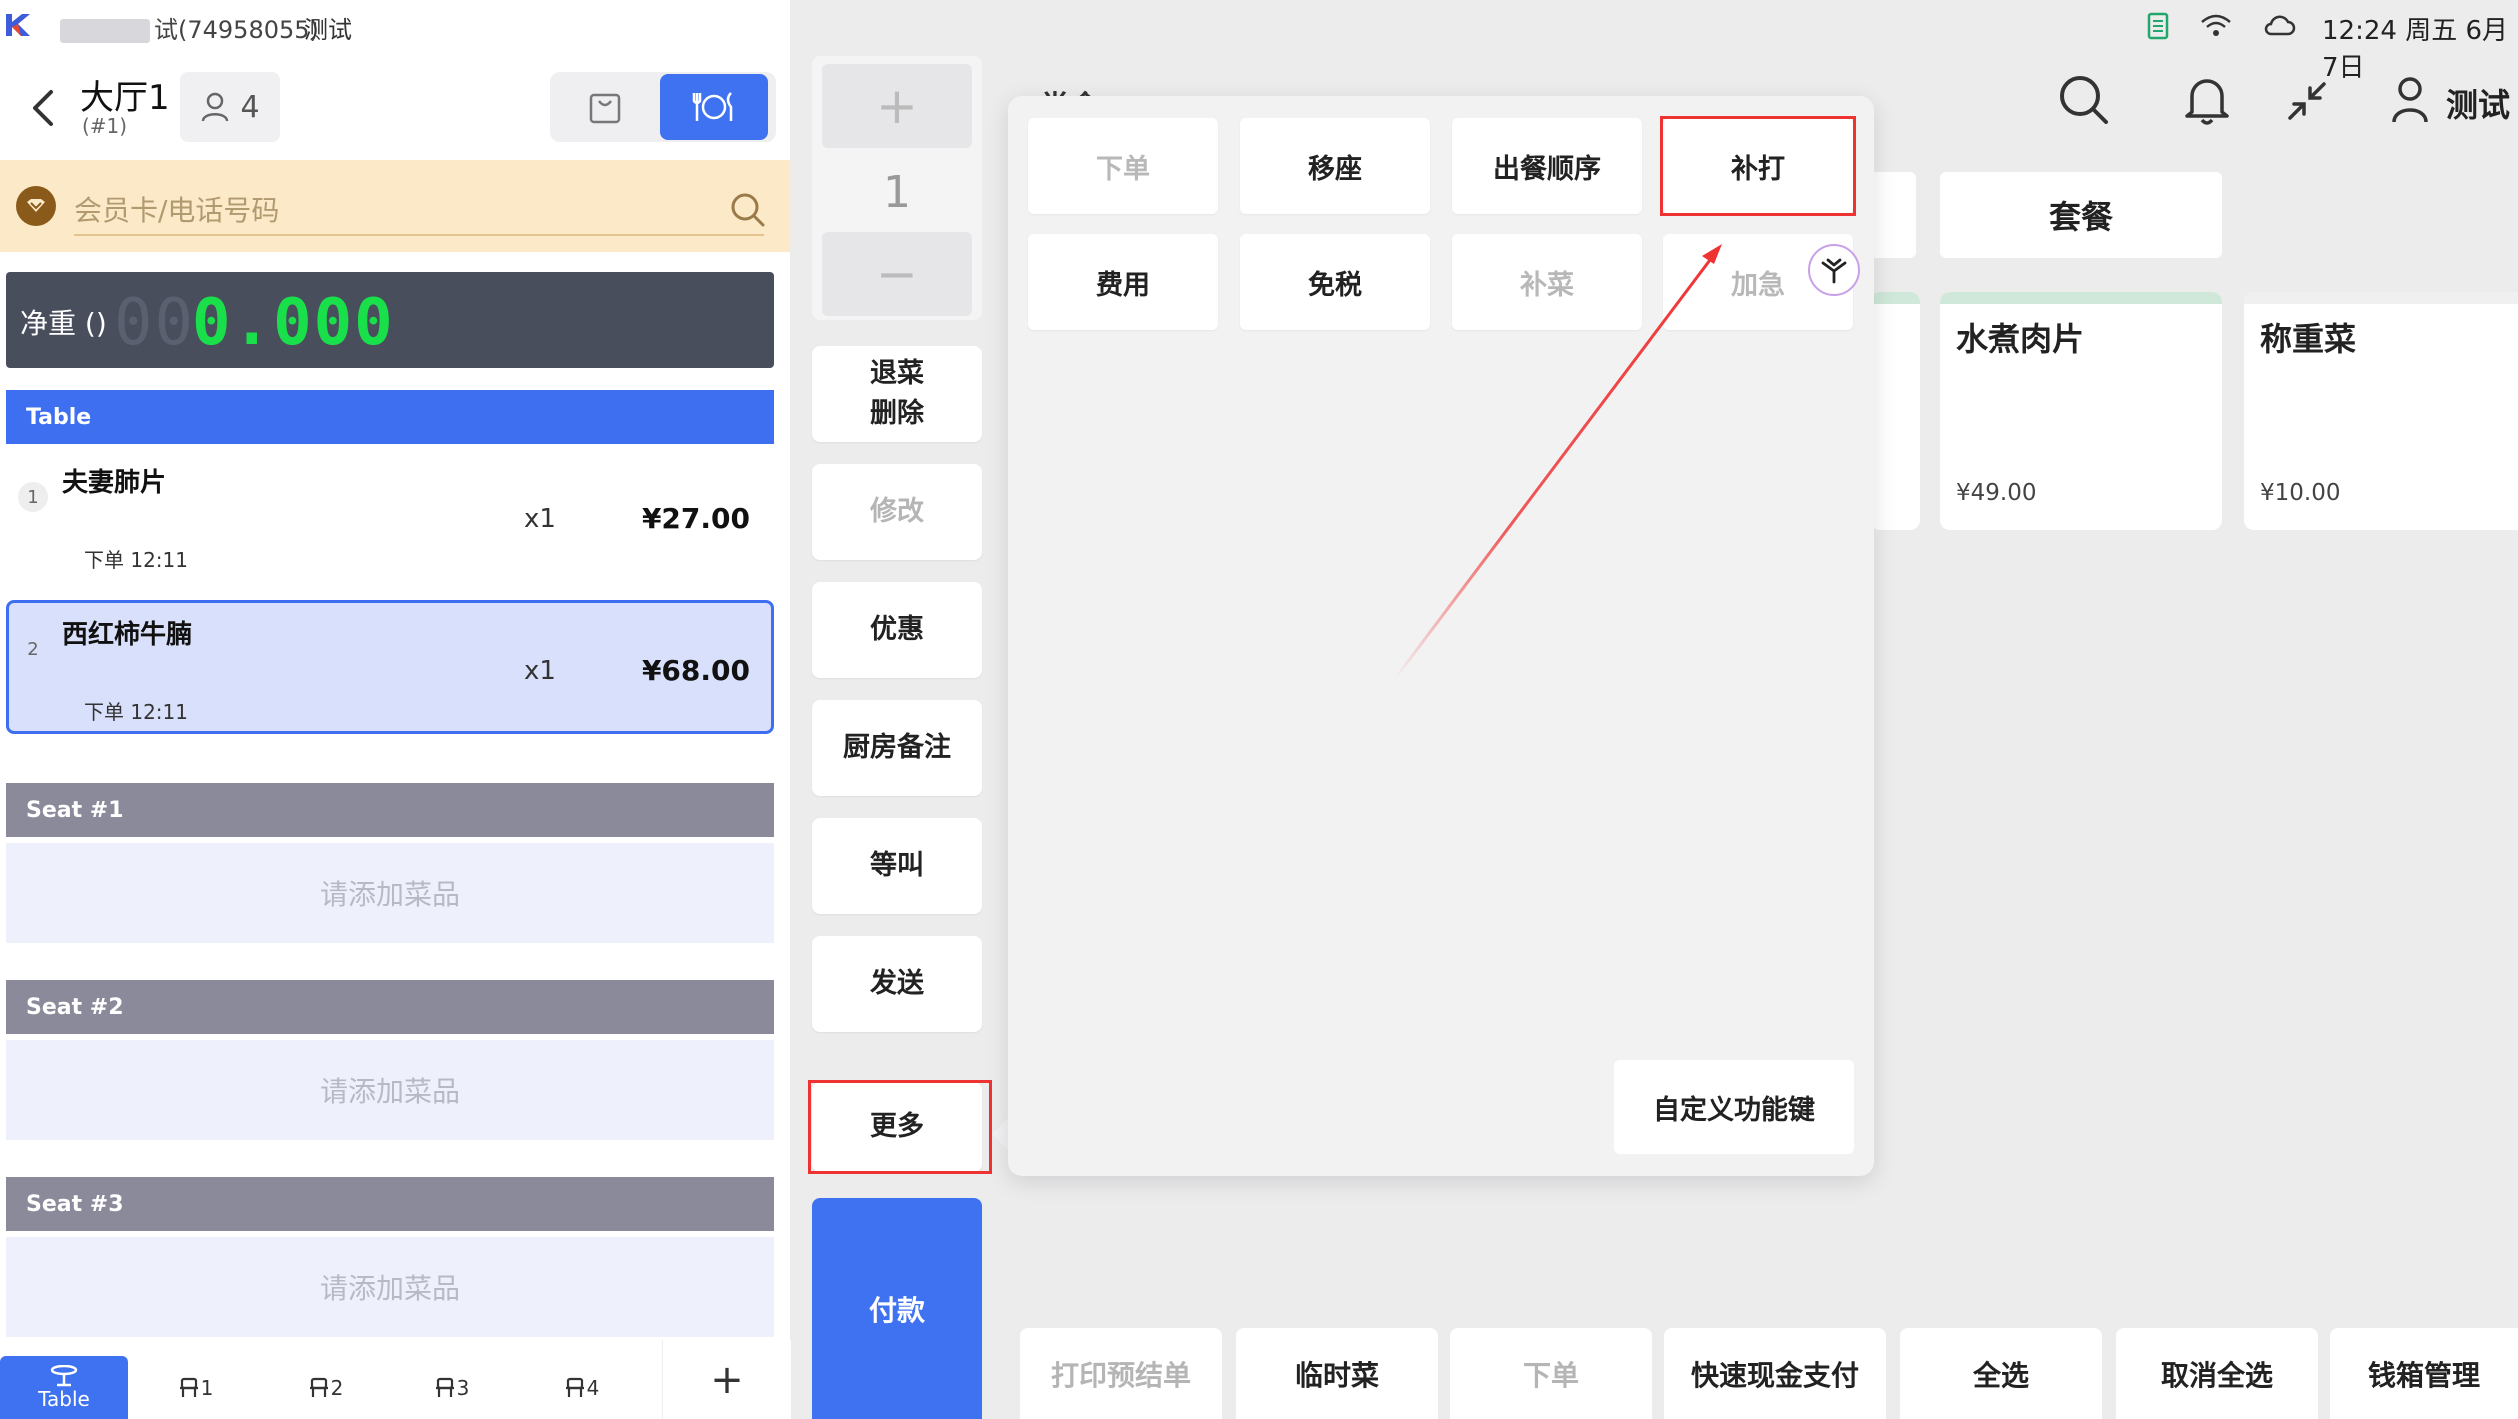  Describe the element at coordinates (33, 649) in the screenshot. I see `order-item-index: 2` at that location.